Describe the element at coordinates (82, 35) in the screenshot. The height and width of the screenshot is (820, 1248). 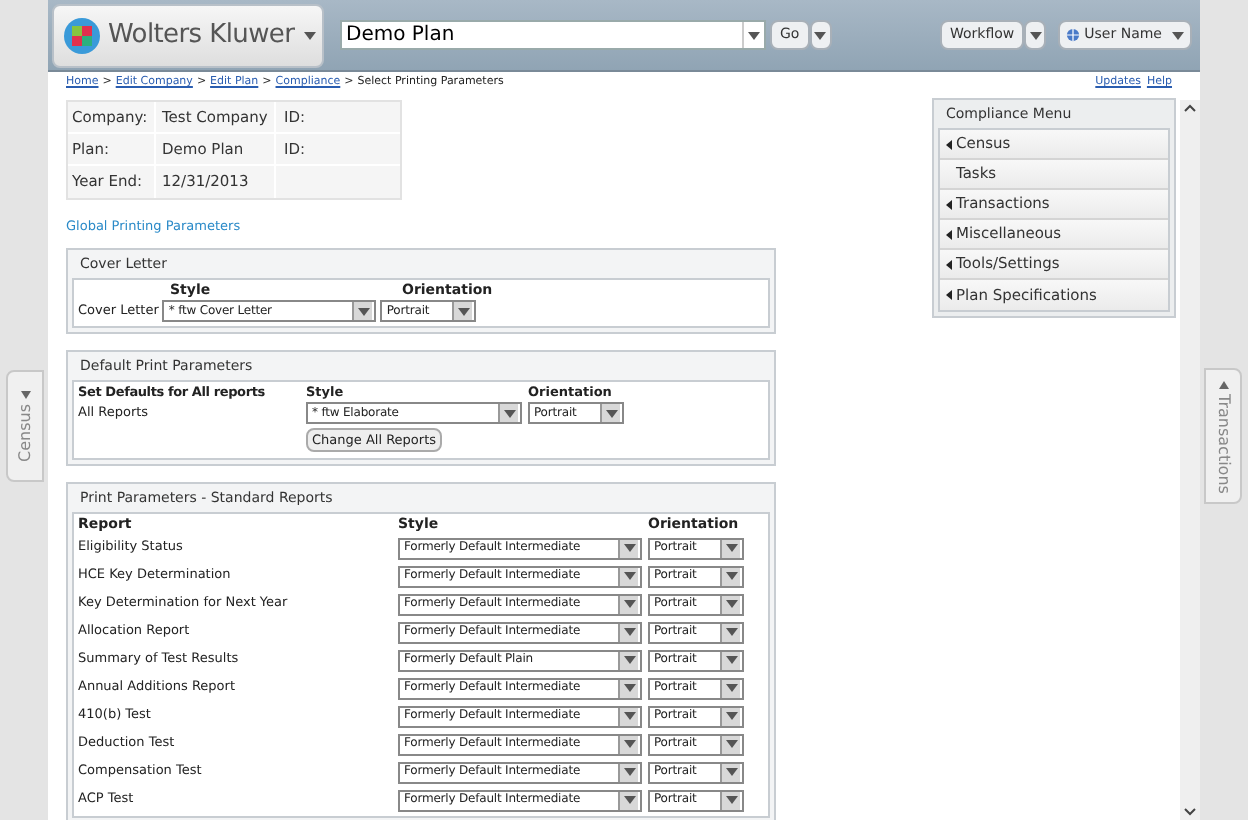
I see `logo-icon` at that location.